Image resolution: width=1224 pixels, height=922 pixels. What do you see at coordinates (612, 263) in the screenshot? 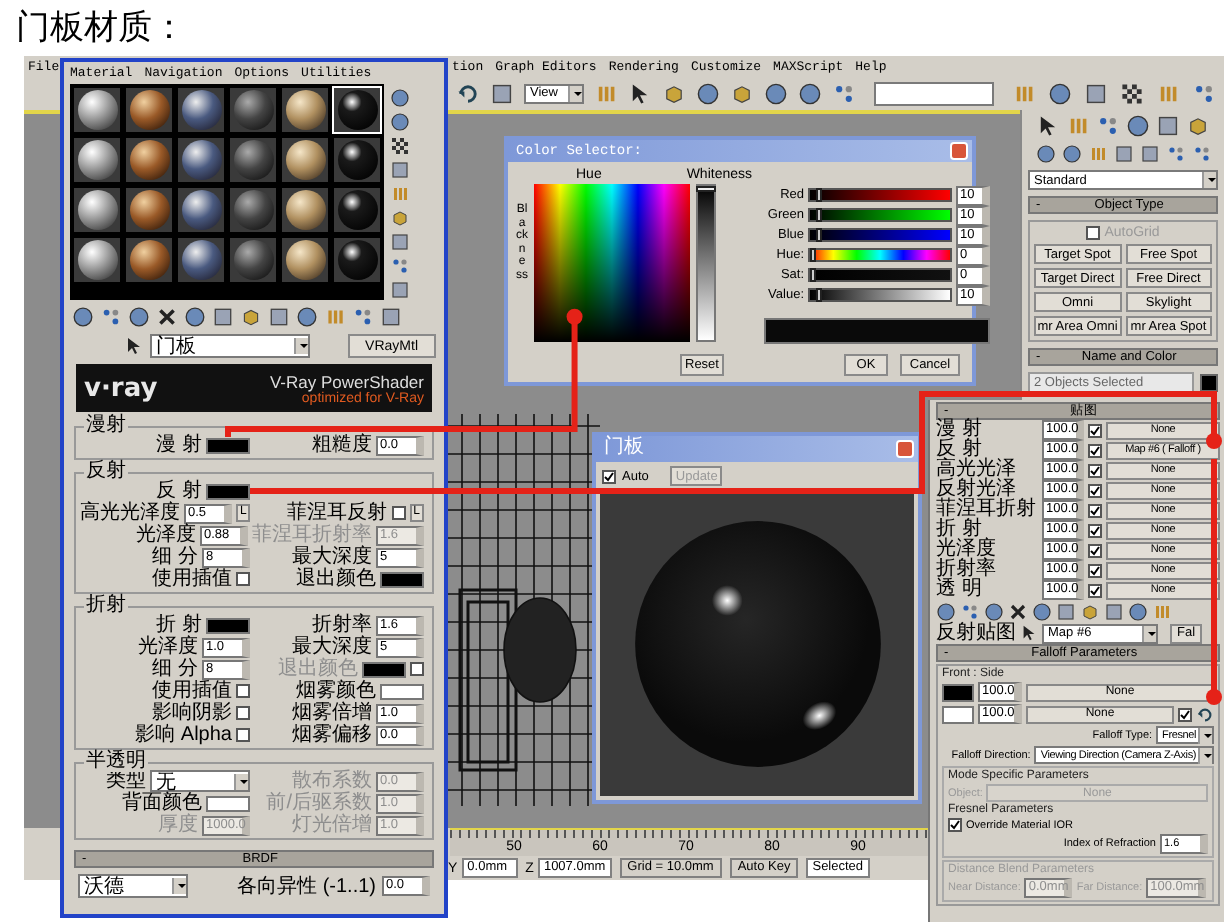
I see `hue-gradient-picker` at bounding box center [612, 263].